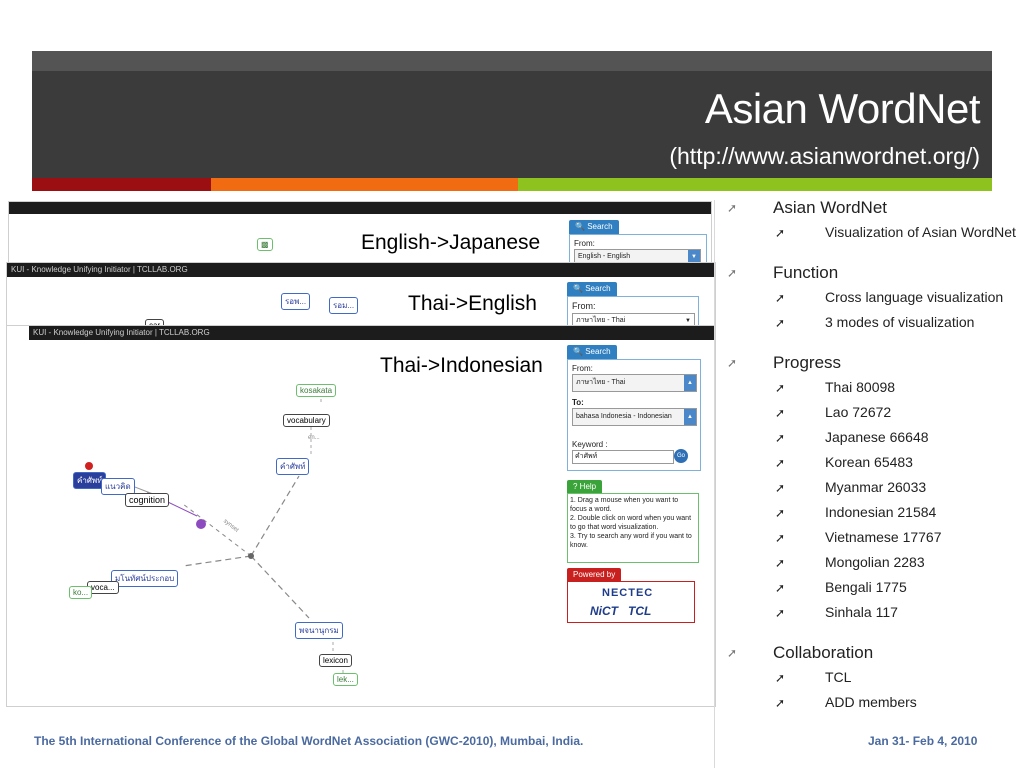 Image resolution: width=1024 pixels, height=768 pixels. I want to click on slide-subtitle: (http://www.asianwordnet.org/), so click(824, 156).